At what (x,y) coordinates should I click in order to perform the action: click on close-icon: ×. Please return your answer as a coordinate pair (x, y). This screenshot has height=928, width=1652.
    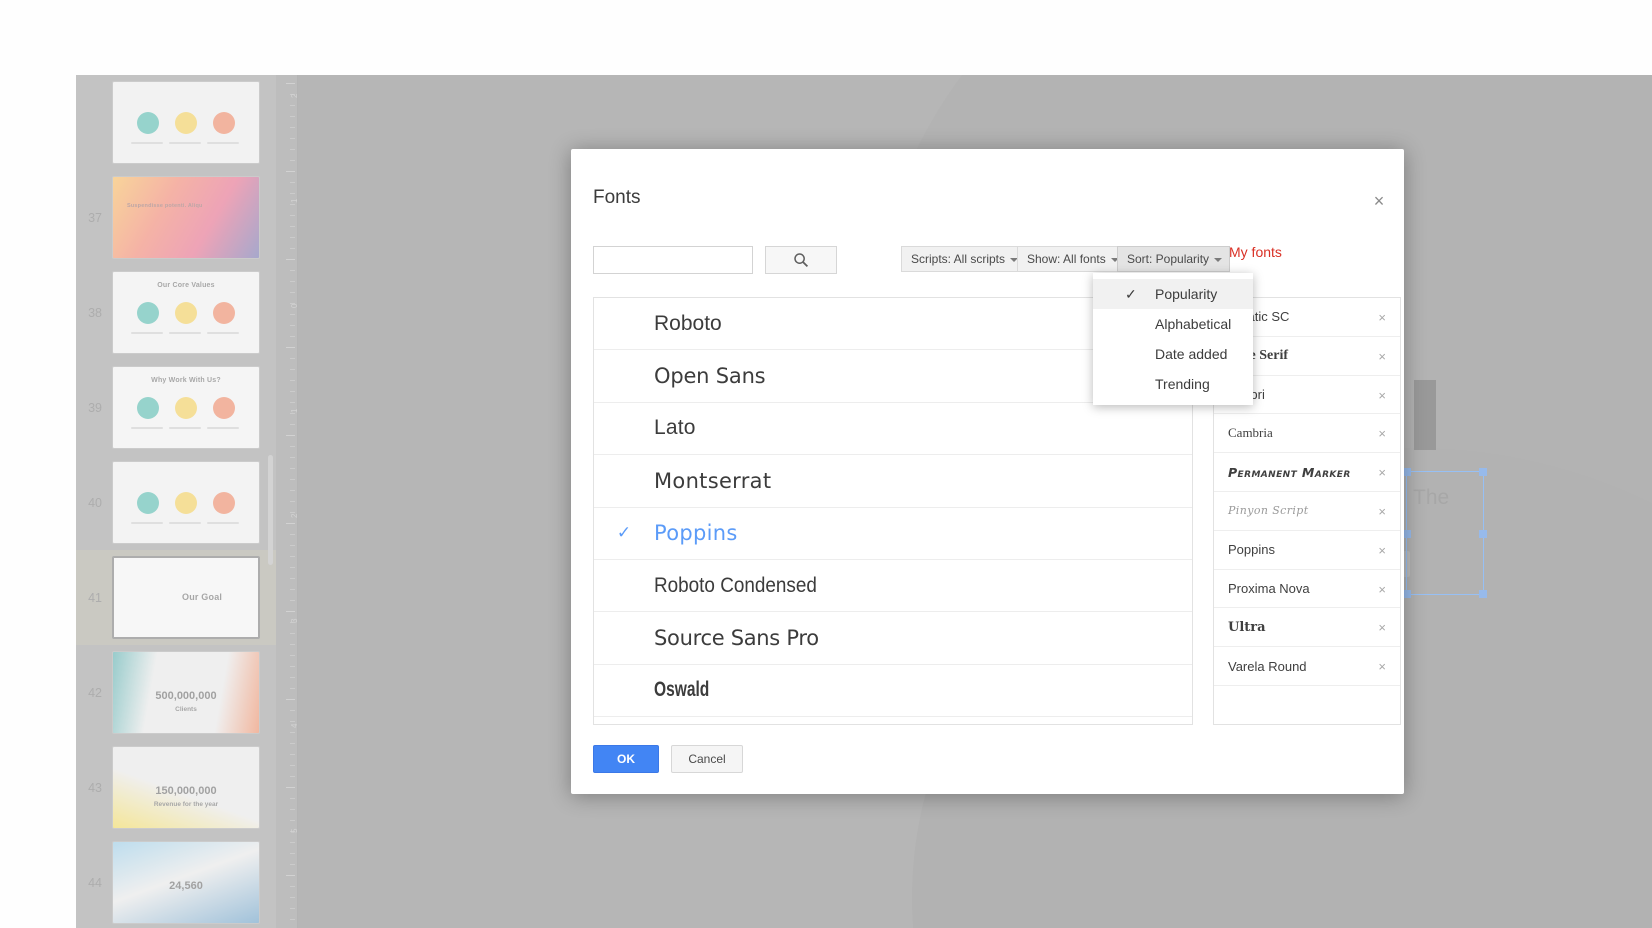
    Looking at the image, I should click on (1379, 202).